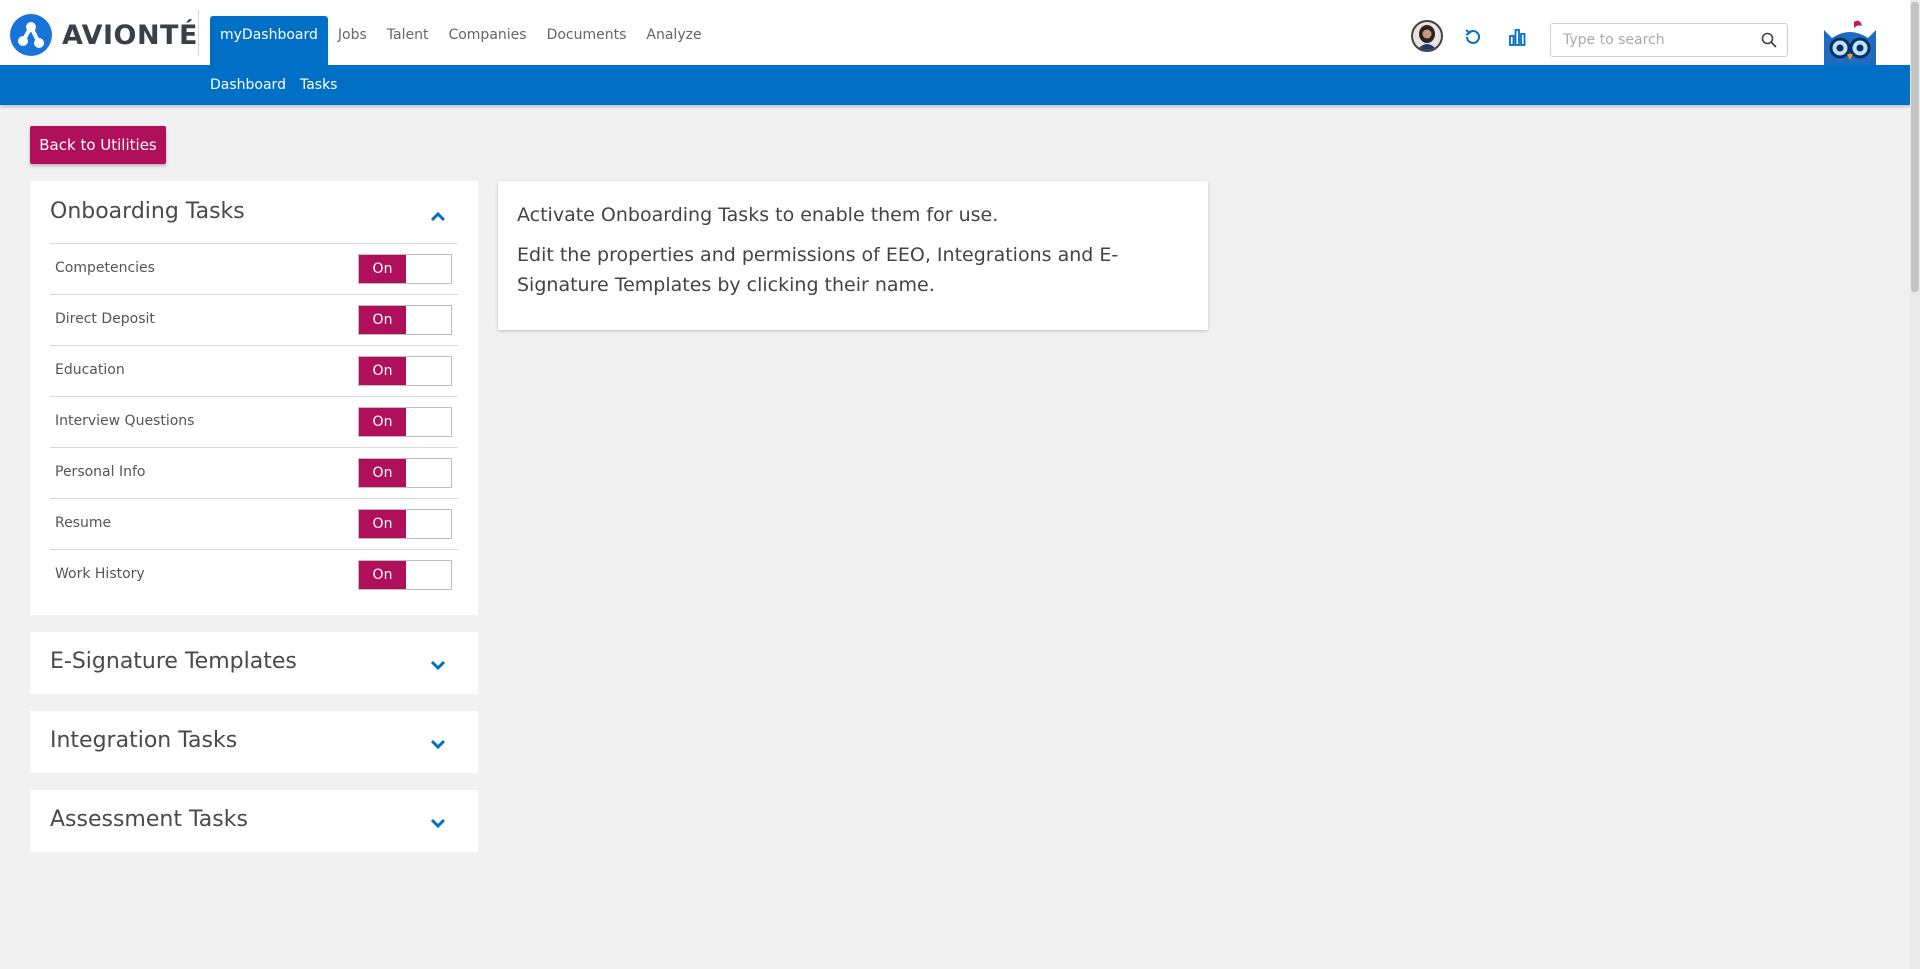 The height and width of the screenshot is (969, 1920). Describe the element at coordinates (1769, 42) in the screenshot. I see `search-icon` at that location.